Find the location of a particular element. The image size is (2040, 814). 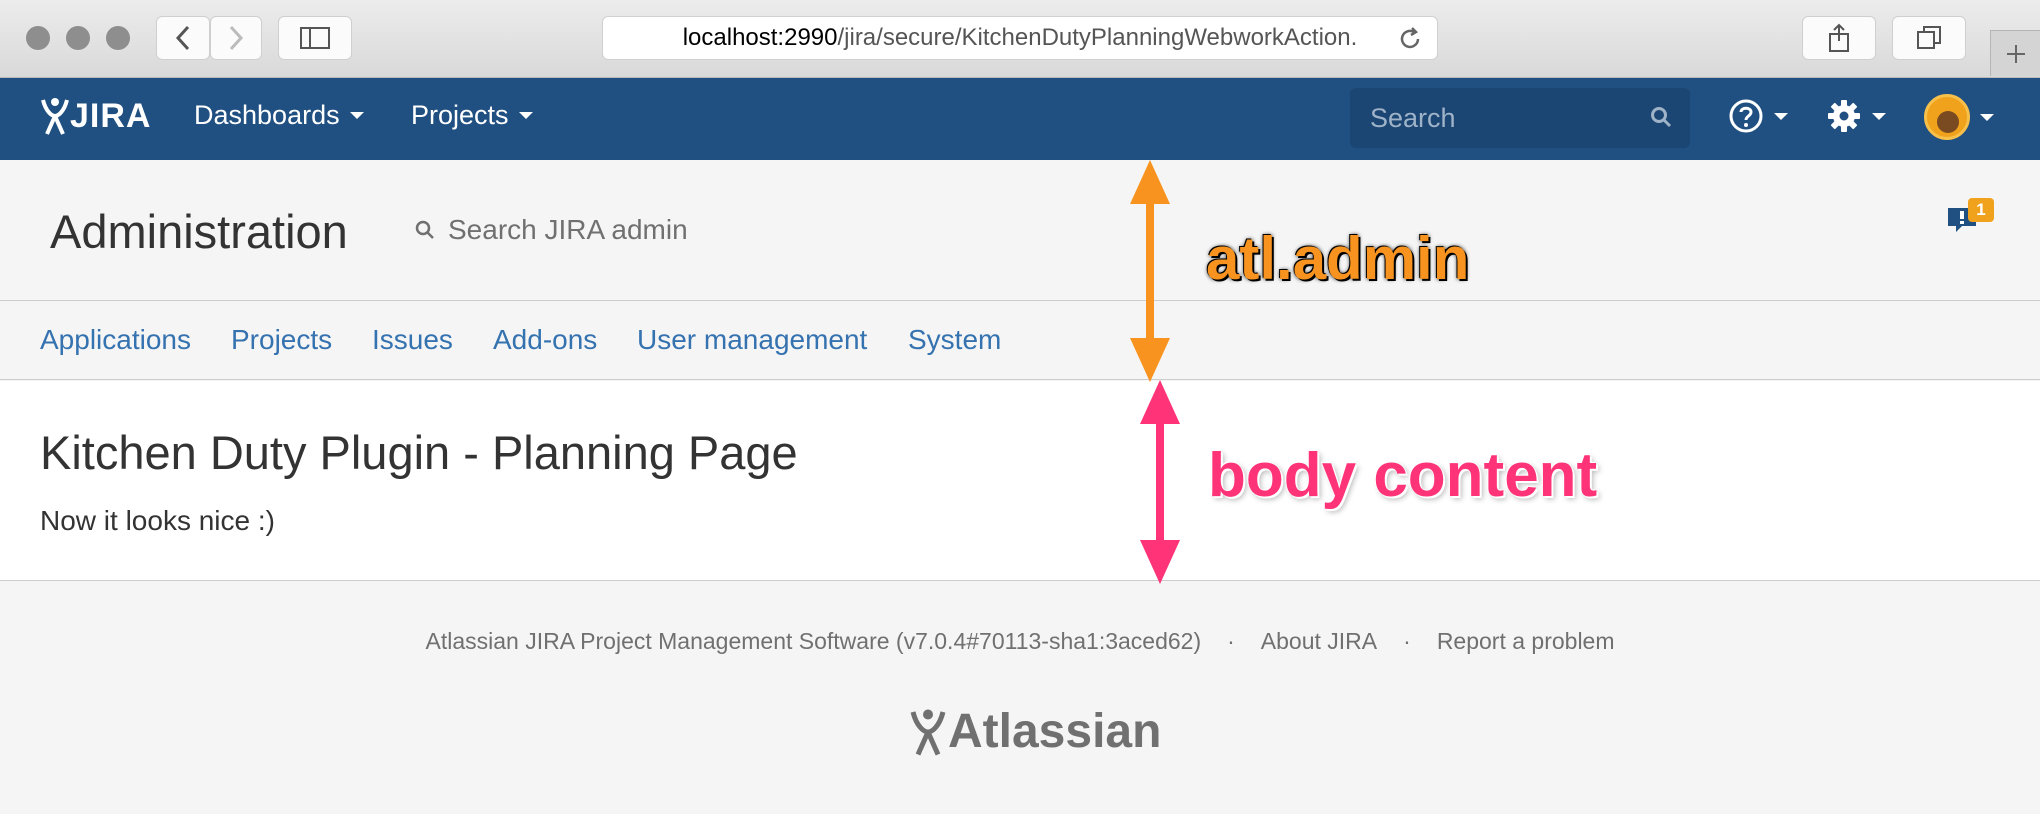

admin-search-label: Search JIRA admin is located at coordinates (568, 229).